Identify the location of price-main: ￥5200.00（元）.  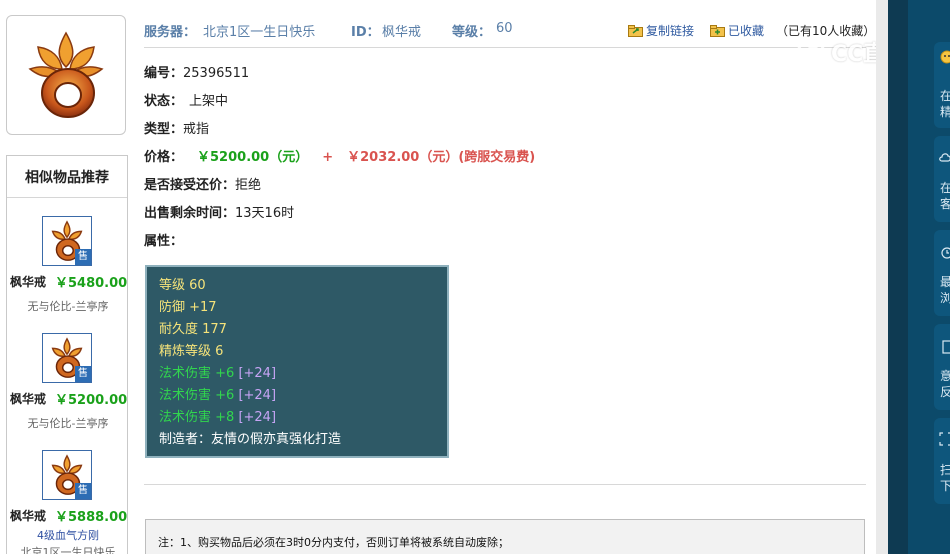
(253, 157).